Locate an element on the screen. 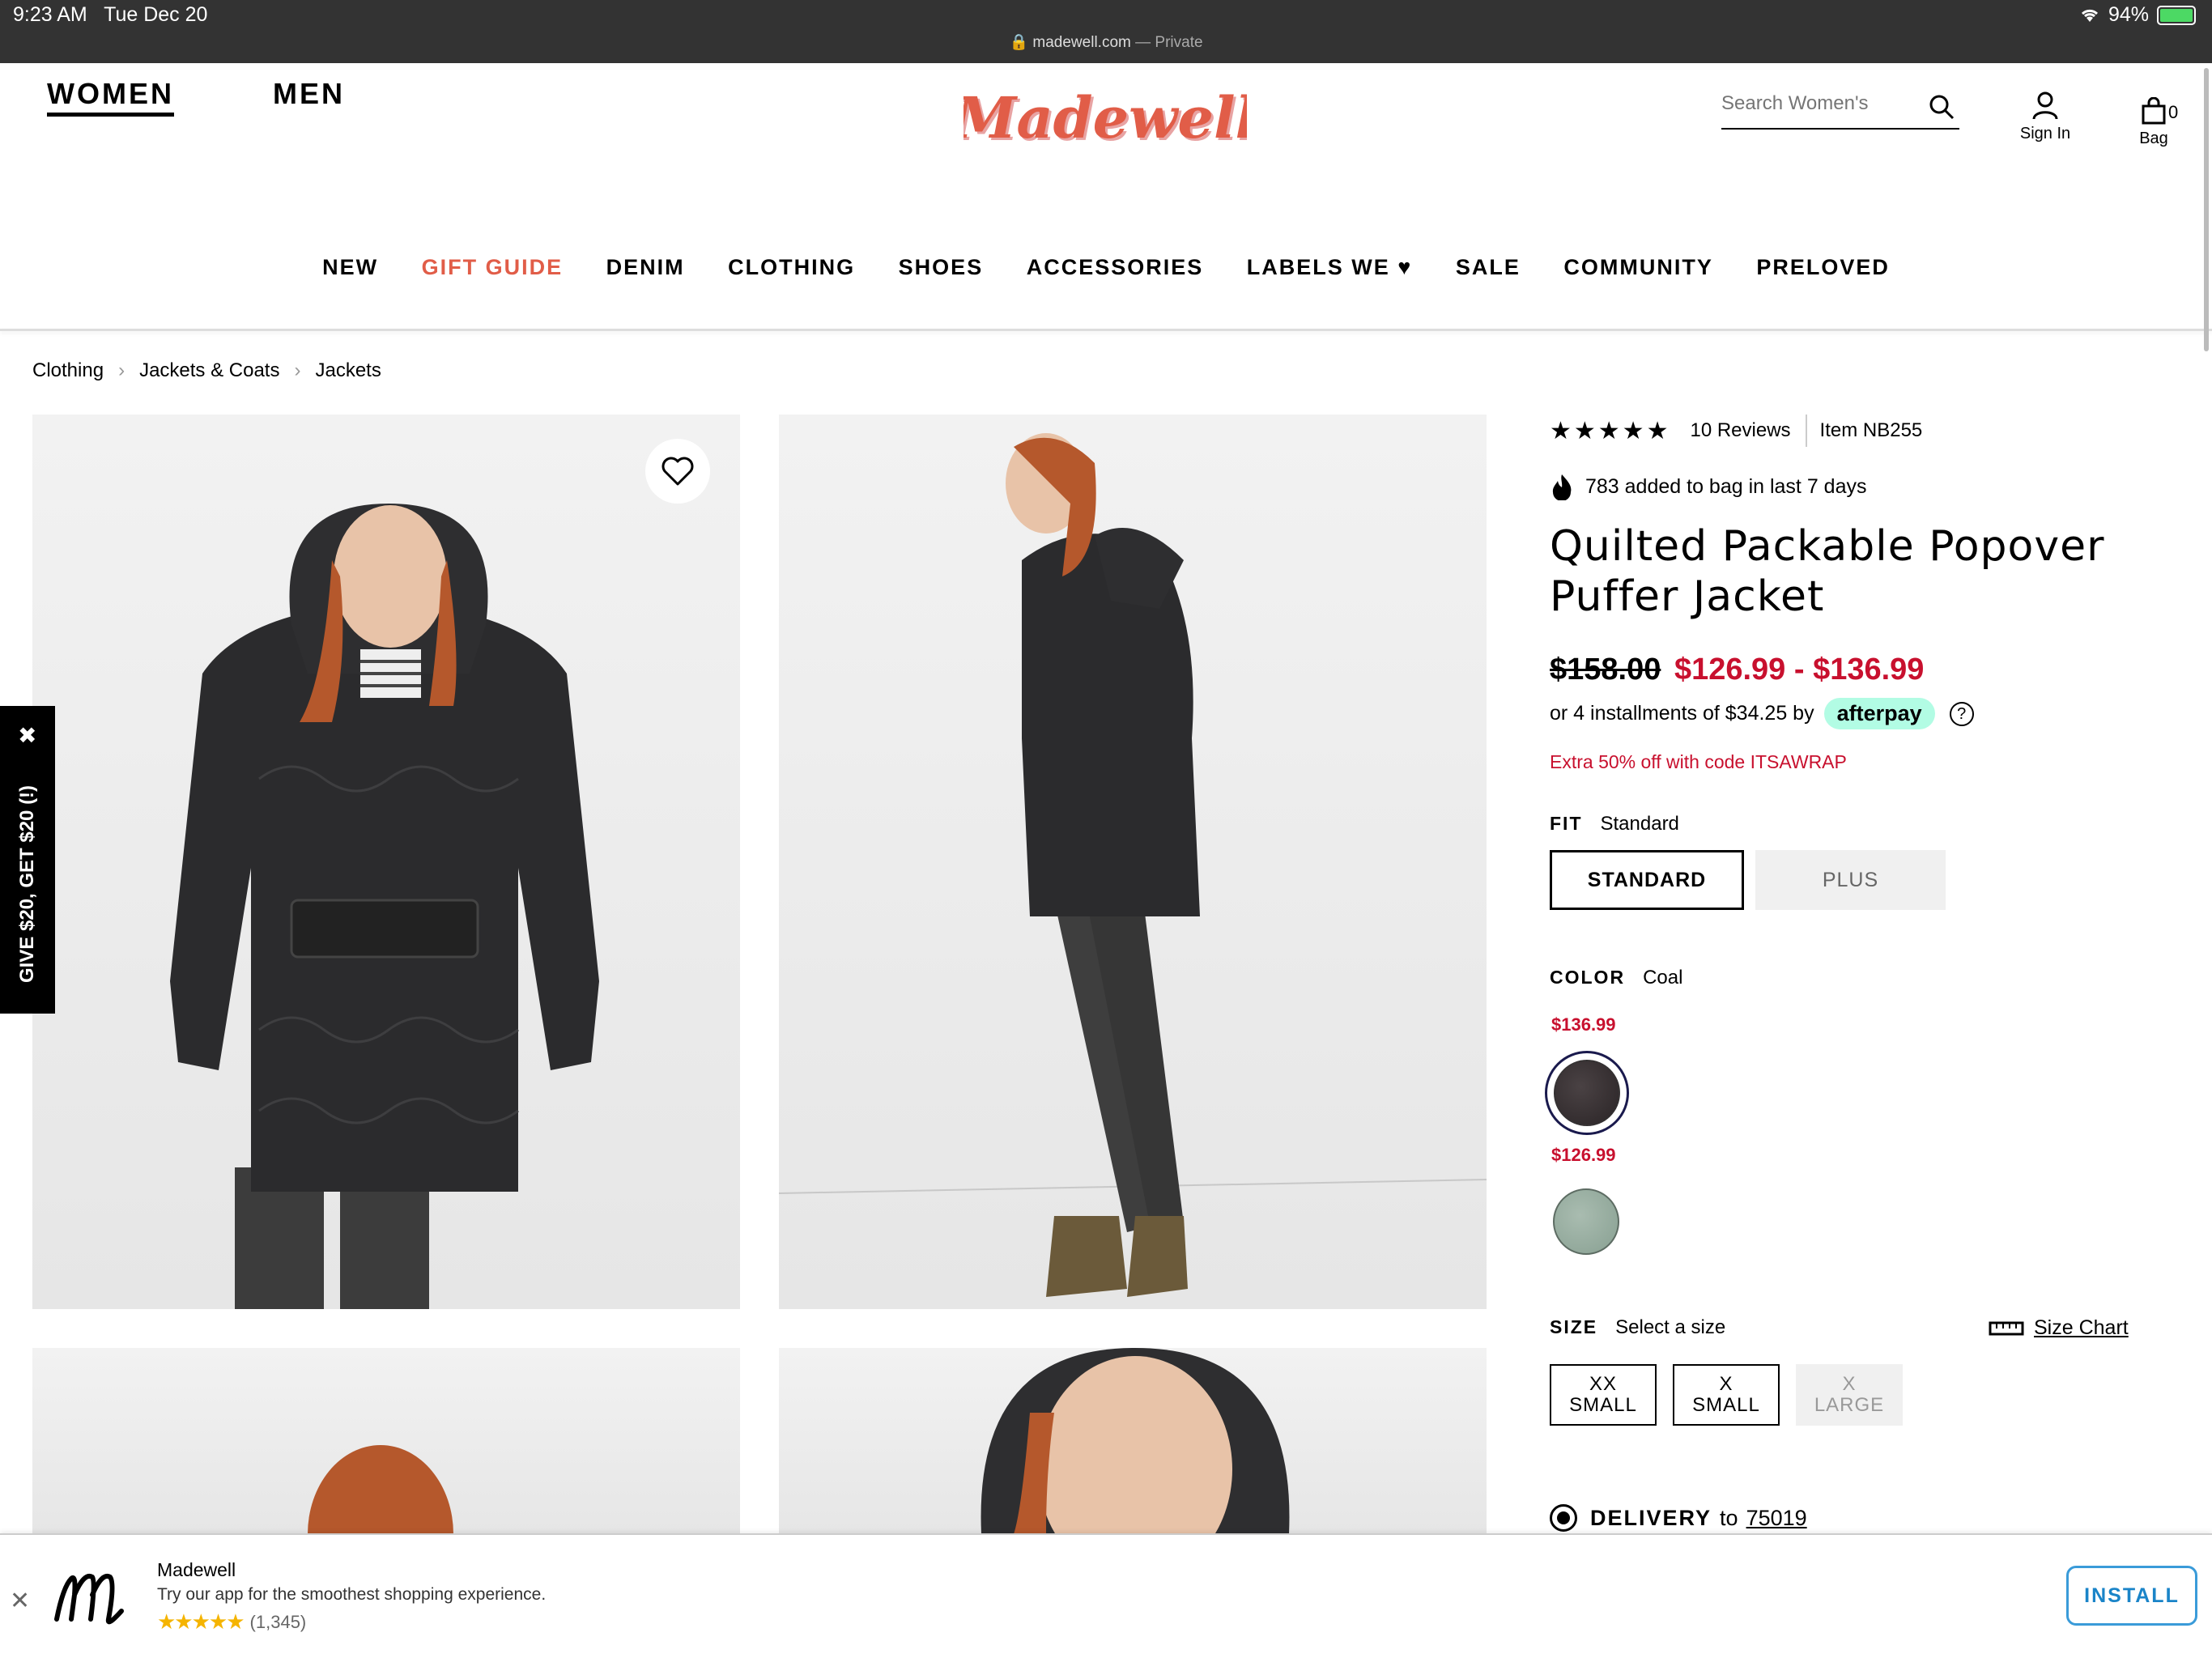  category-denim: DENIM is located at coordinates (645, 267).